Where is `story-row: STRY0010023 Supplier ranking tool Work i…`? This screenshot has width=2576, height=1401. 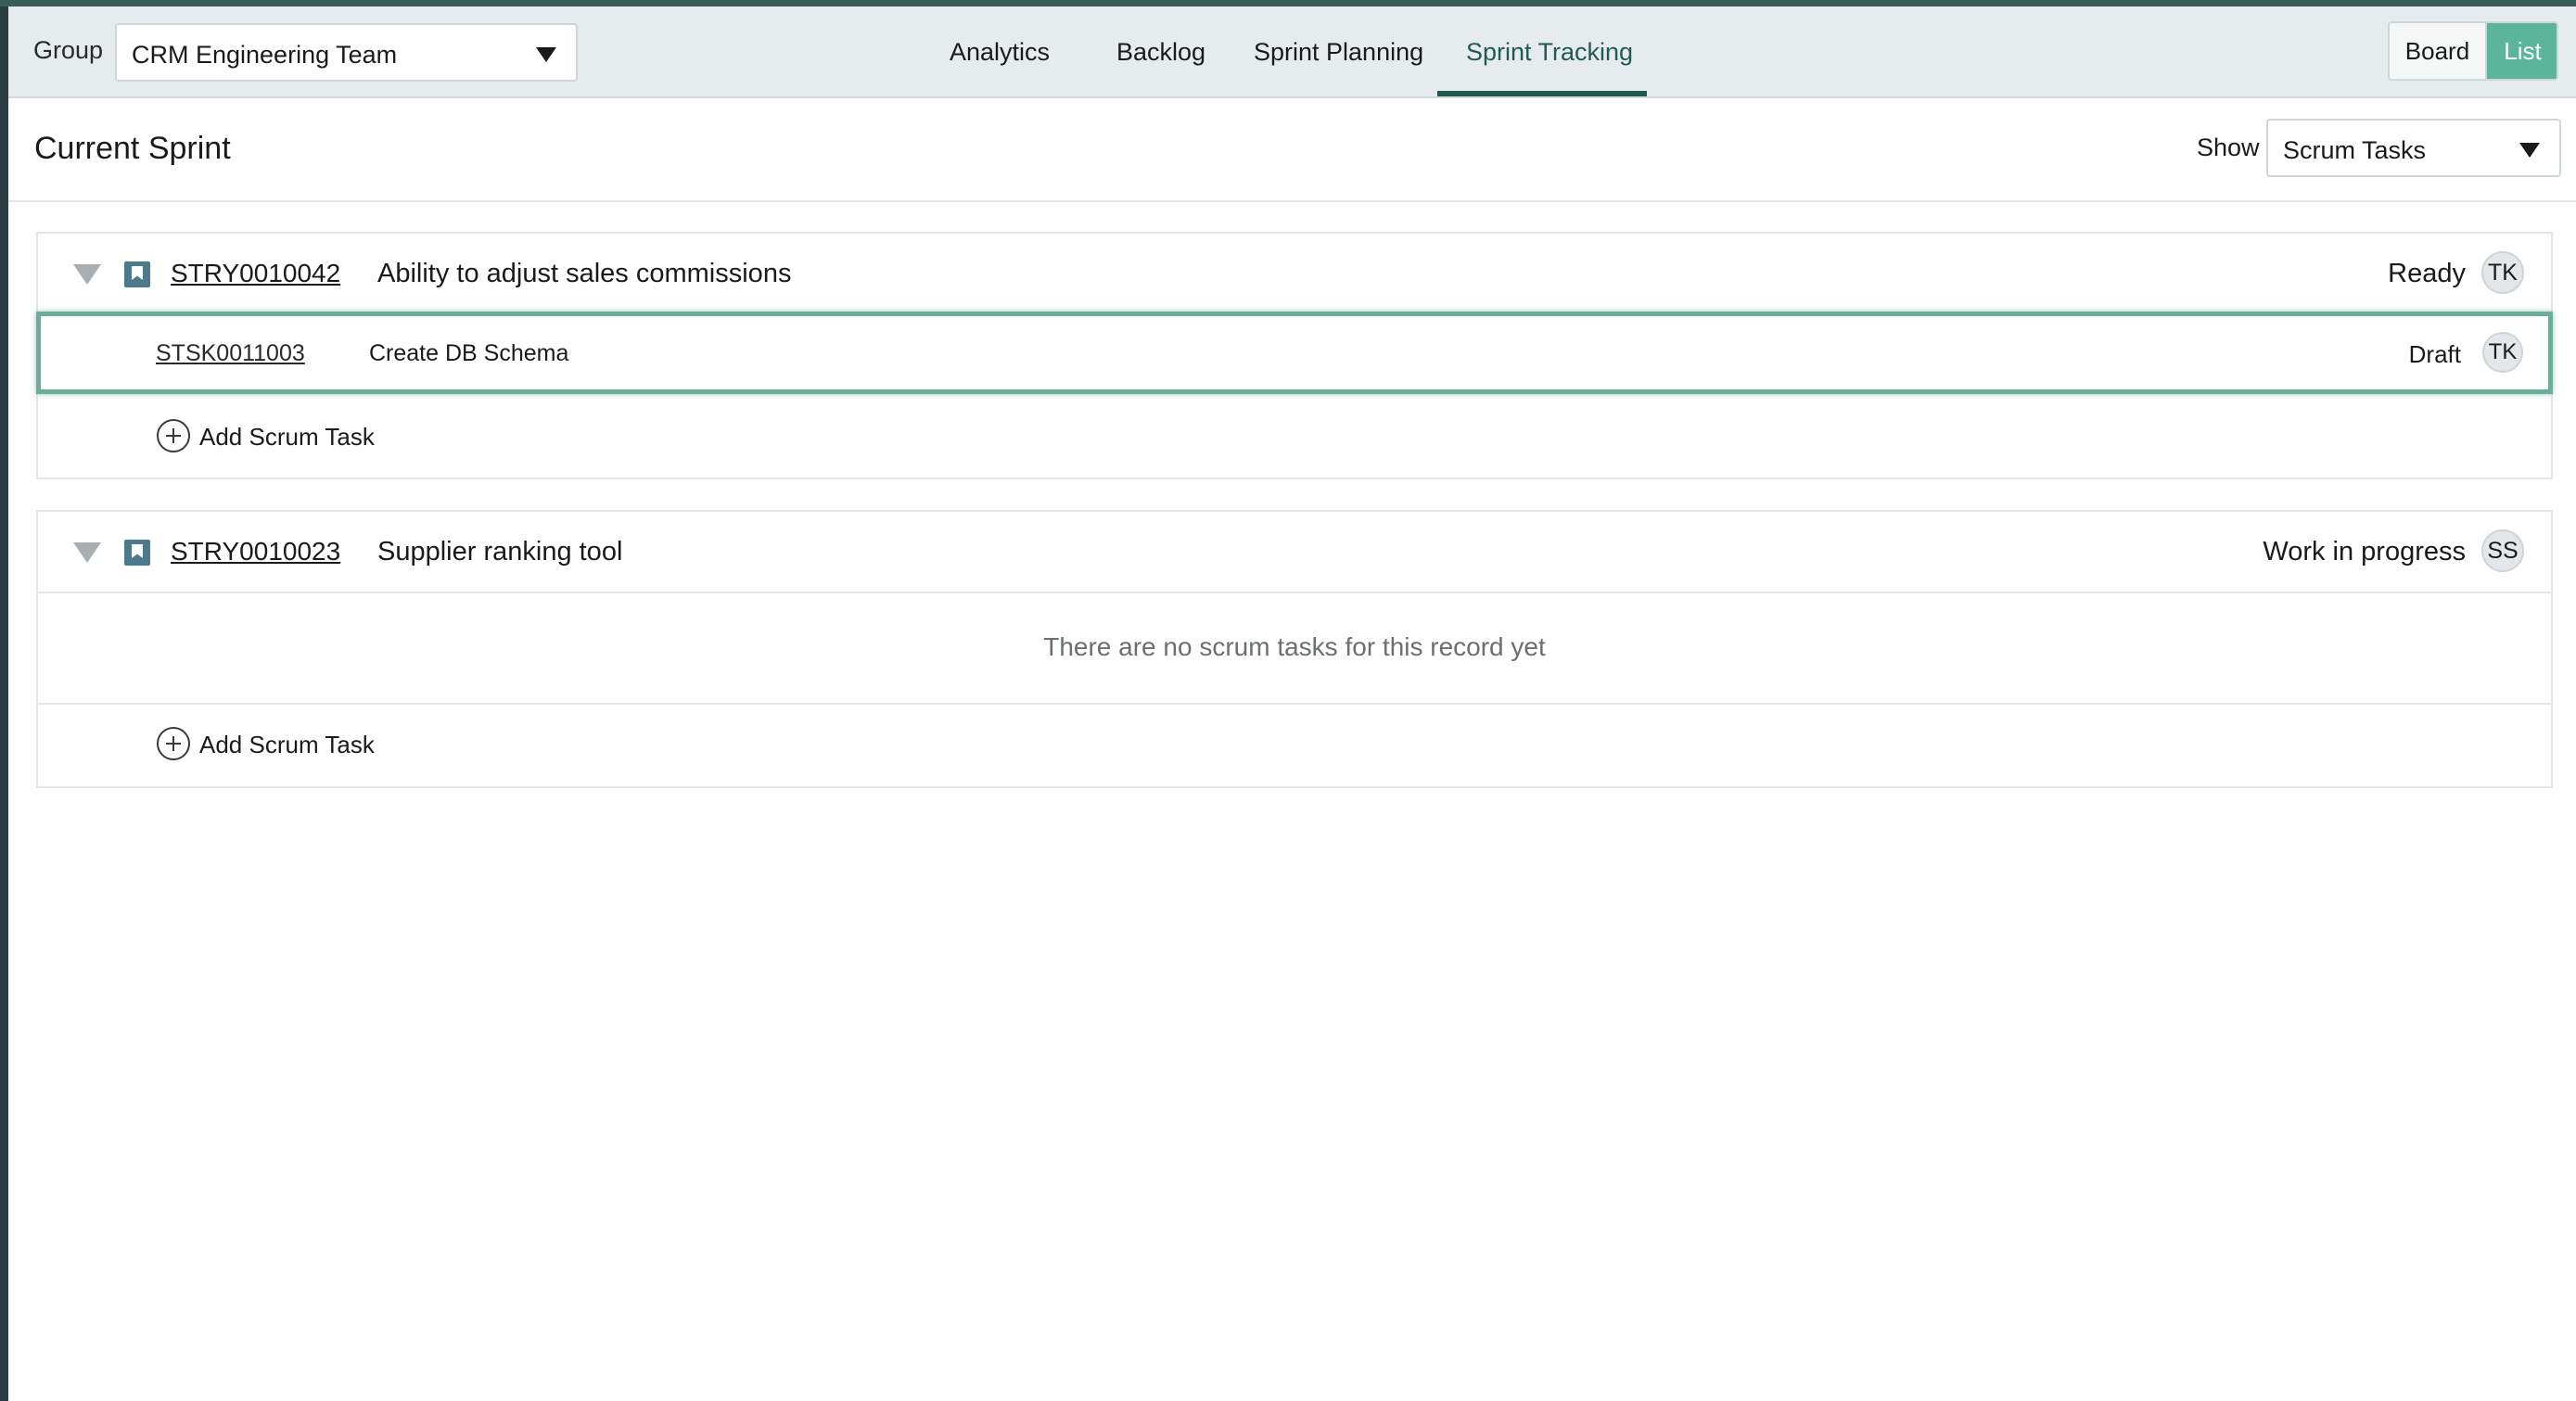 story-row: STRY0010023 Supplier ranking tool Work i… is located at coordinates (1294, 551).